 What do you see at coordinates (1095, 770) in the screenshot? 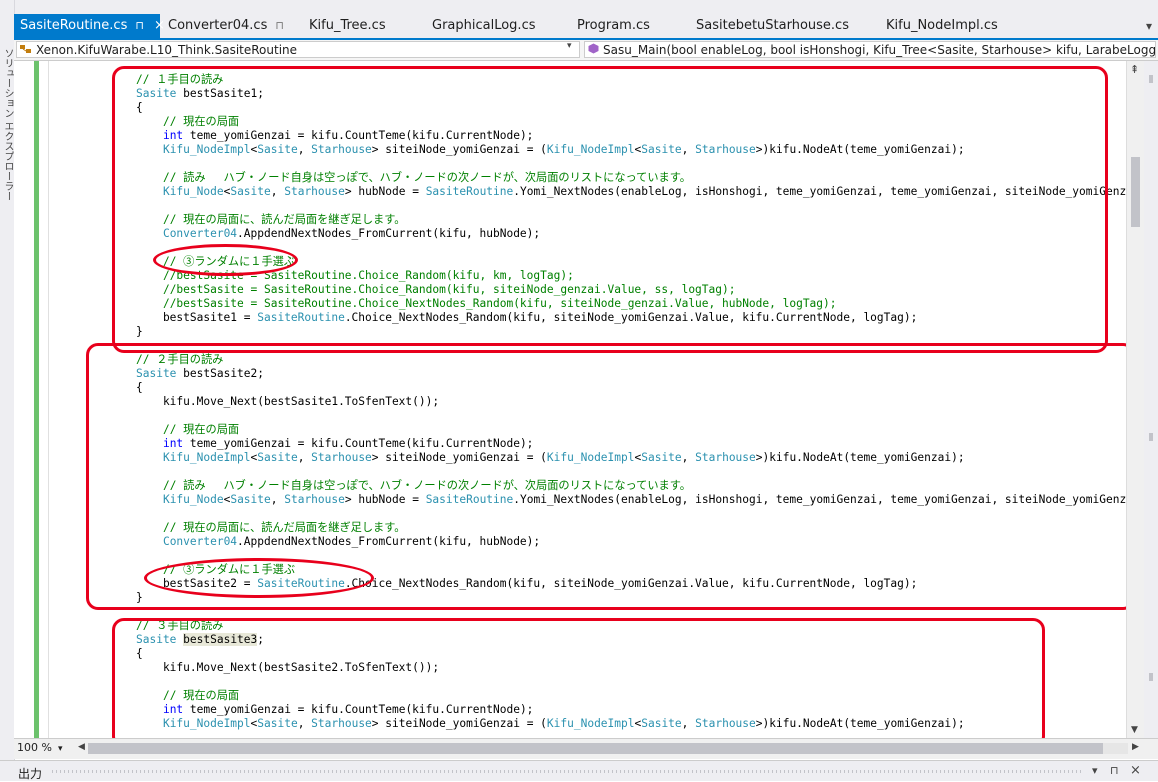
I see `panel-dropdown-icon: ▾` at bounding box center [1095, 770].